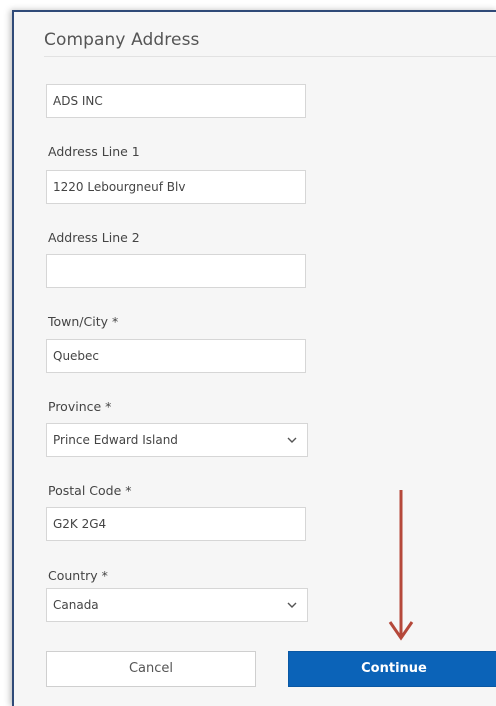 The height and width of the screenshot is (706, 496). Describe the element at coordinates (115, 440) in the screenshot. I see `province-selected-value: Prince Edward Island` at that location.